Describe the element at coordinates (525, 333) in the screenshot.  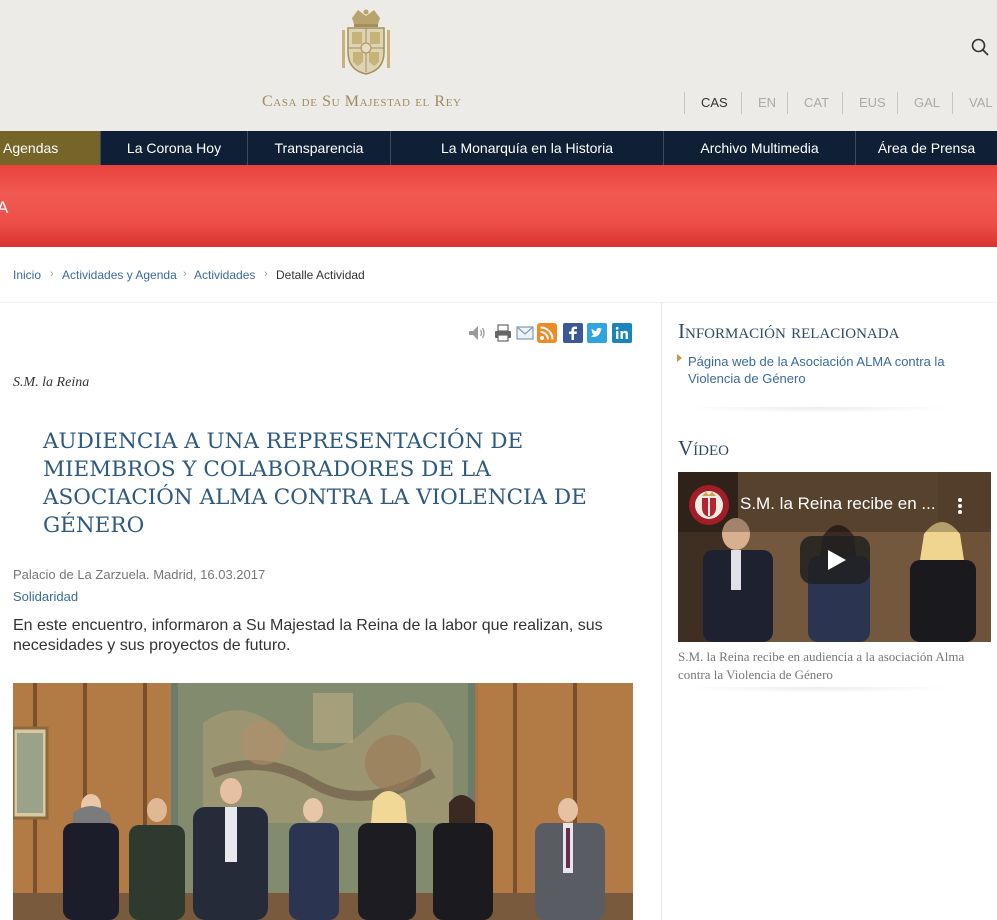
I see `email-icon` at that location.